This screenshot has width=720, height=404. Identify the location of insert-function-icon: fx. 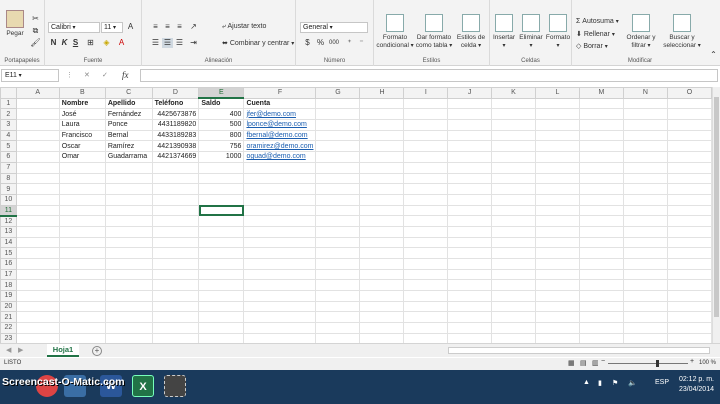
(125, 75).